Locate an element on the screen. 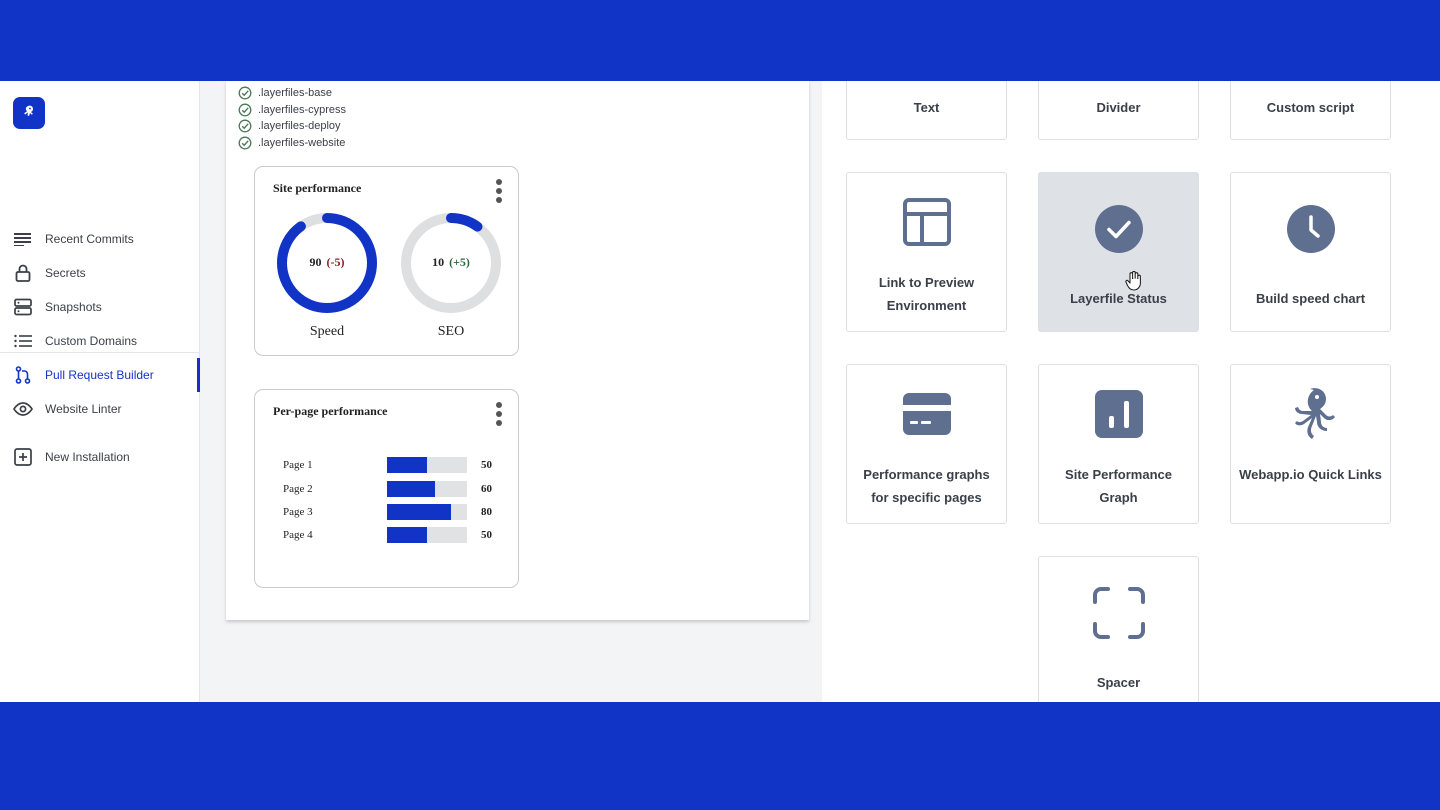 The width and height of the screenshot is (1440, 810). credit-card-icon is located at coordinates (926, 414).